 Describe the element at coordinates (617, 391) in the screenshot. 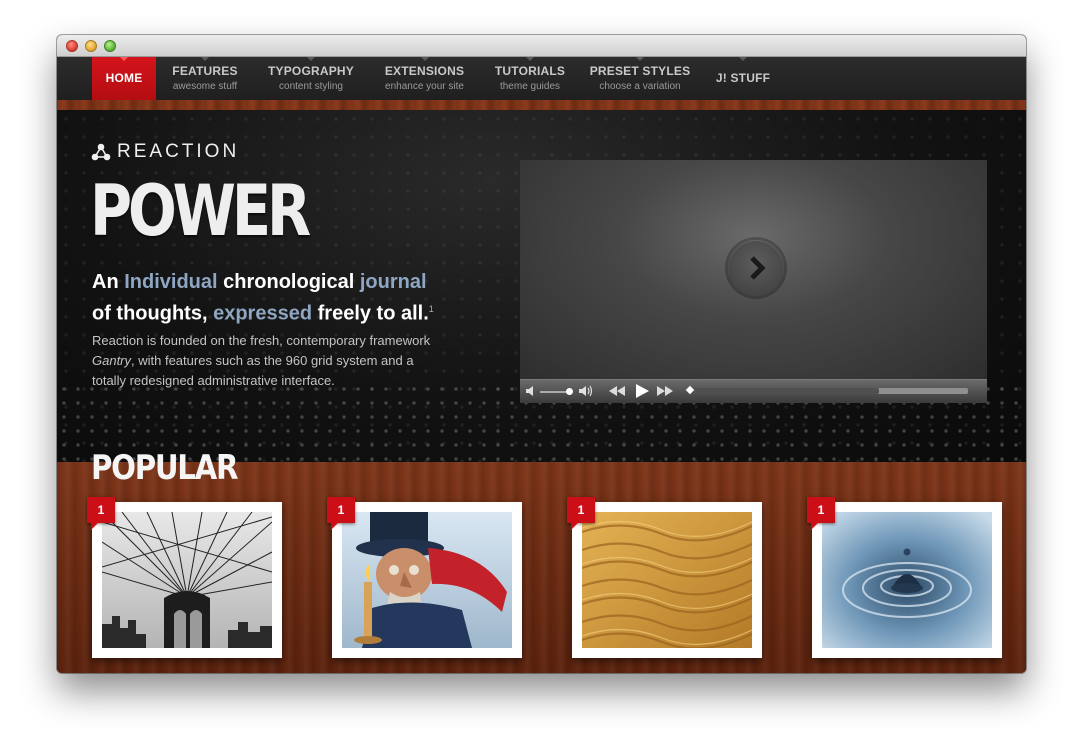

I see `rewind-icon` at that location.